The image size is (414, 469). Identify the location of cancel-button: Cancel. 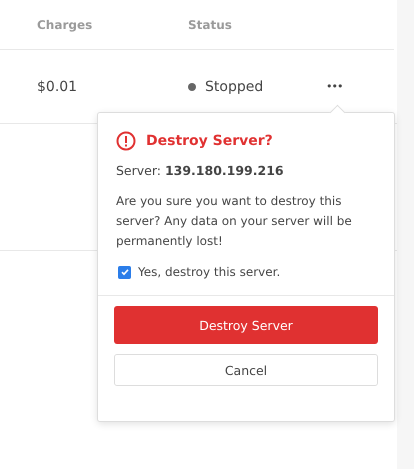
(246, 370).